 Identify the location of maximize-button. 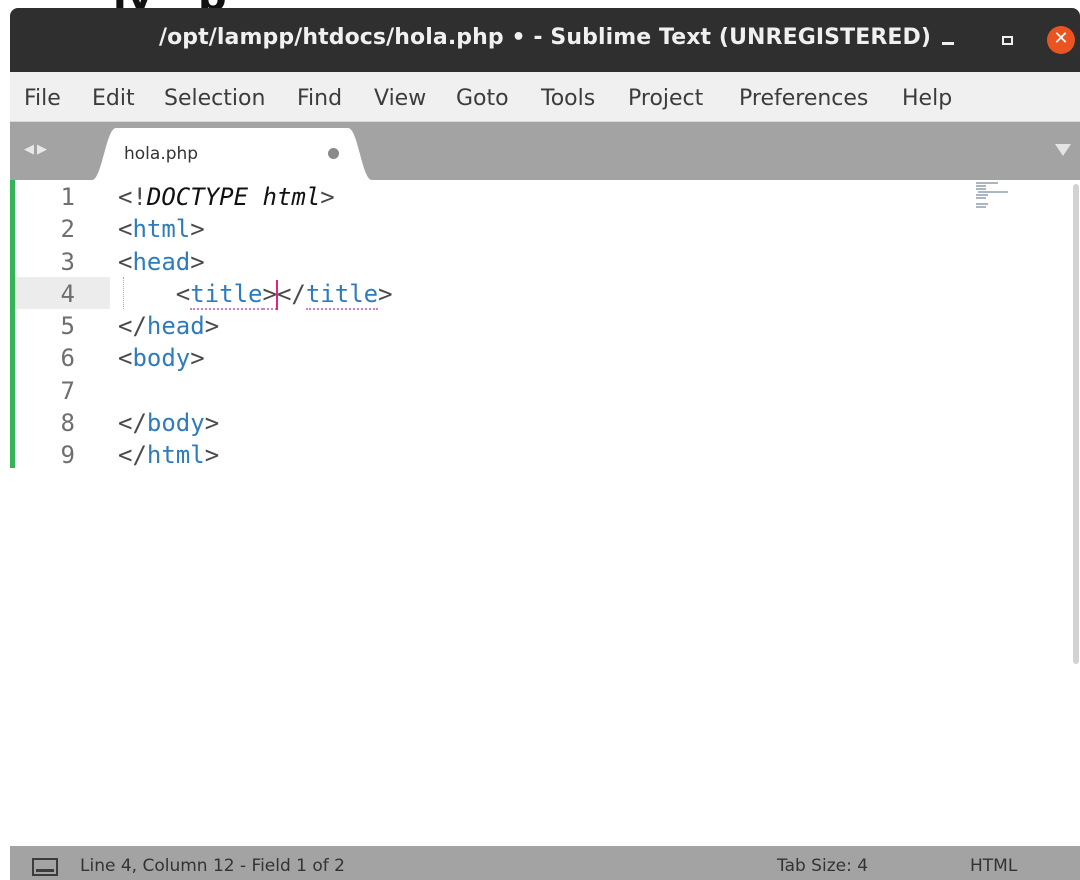
(1011, 41).